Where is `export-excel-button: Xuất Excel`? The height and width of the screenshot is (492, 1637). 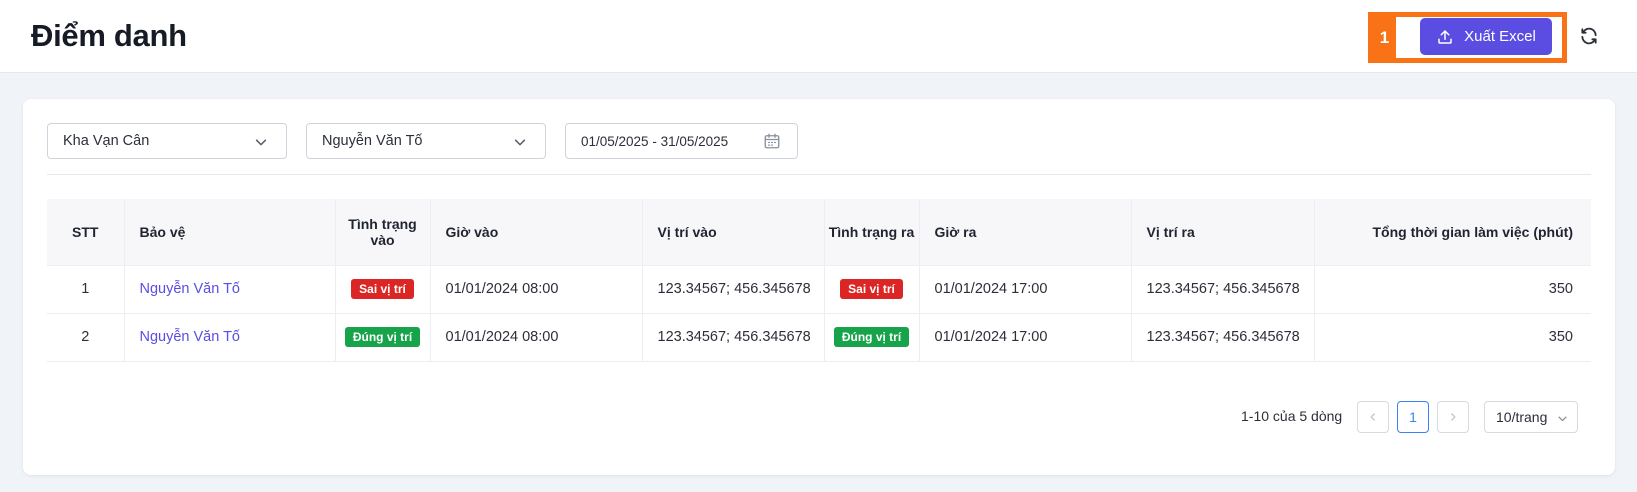
export-excel-button: Xuất Excel is located at coordinates (1486, 36).